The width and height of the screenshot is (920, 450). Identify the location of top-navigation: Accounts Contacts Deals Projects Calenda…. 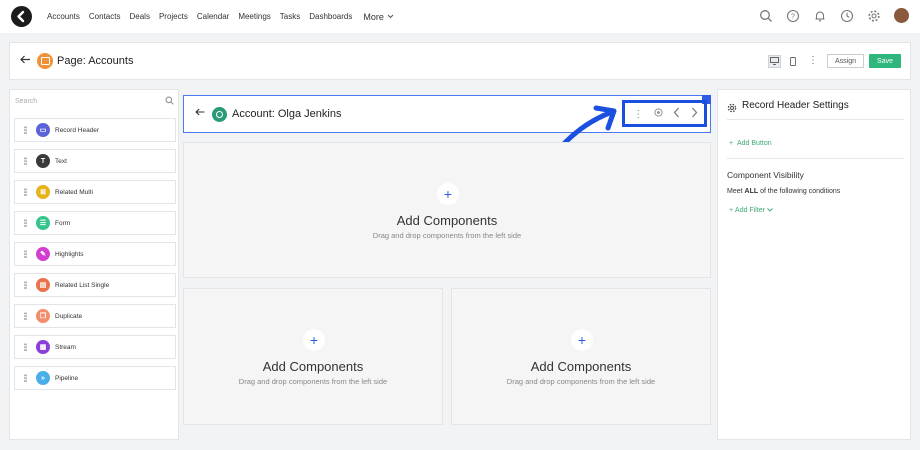
(460, 16).